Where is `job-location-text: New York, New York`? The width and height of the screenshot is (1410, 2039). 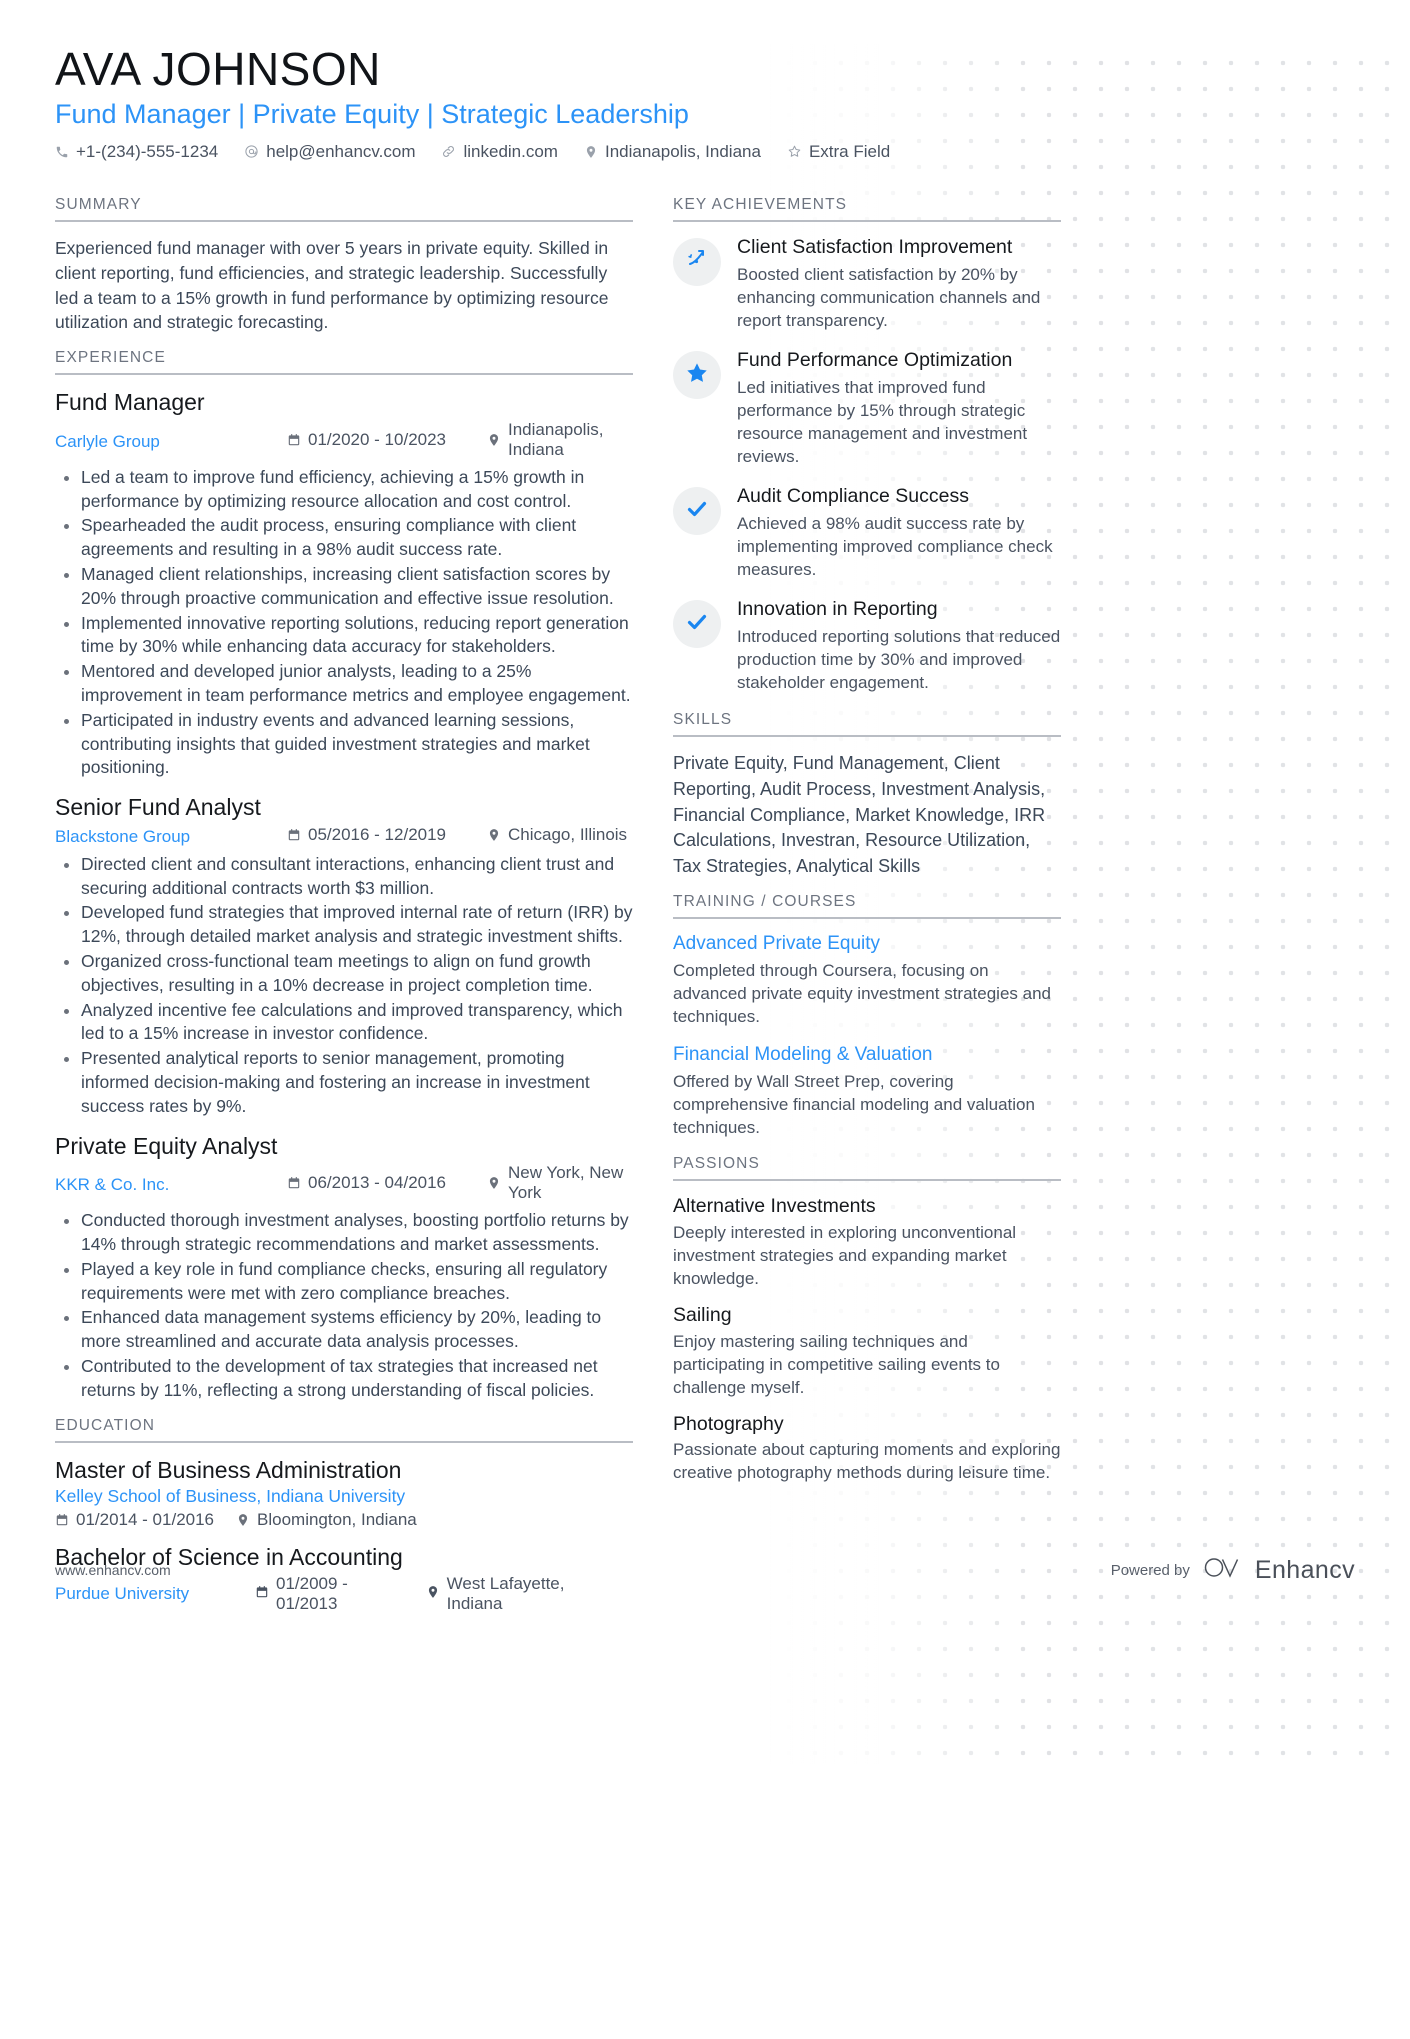 job-location-text: New York, New York is located at coordinates (566, 1183).